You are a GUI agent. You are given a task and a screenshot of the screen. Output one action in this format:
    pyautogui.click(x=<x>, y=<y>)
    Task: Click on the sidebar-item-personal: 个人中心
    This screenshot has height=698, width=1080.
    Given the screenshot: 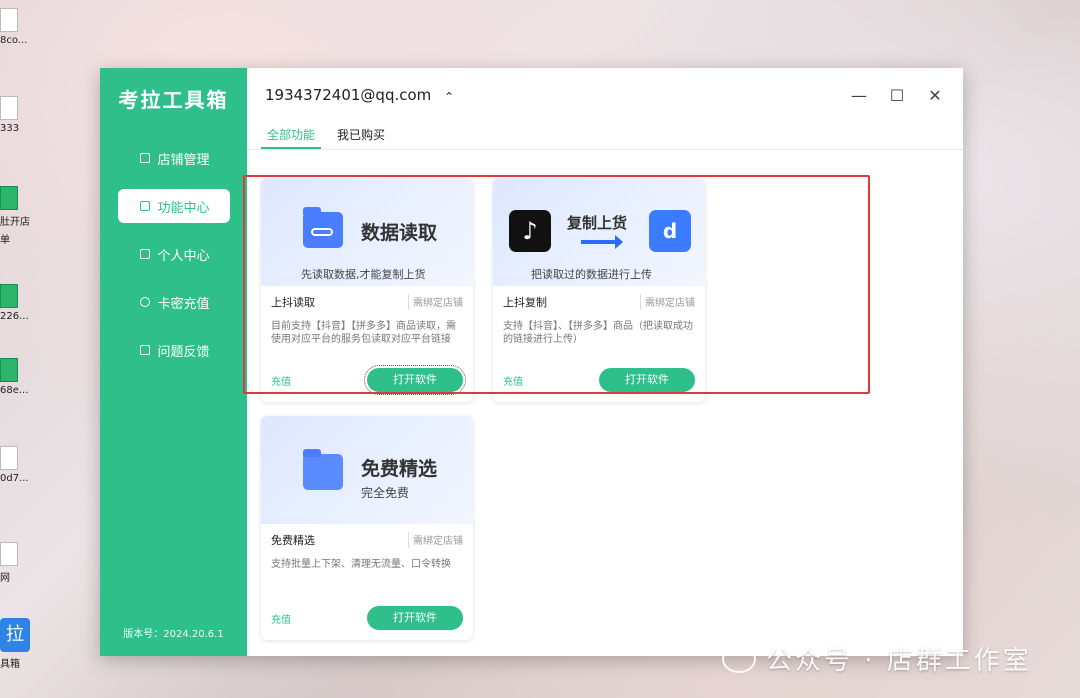 What is the action you would take?
    pyautogui.click(x=174, y=254)
    